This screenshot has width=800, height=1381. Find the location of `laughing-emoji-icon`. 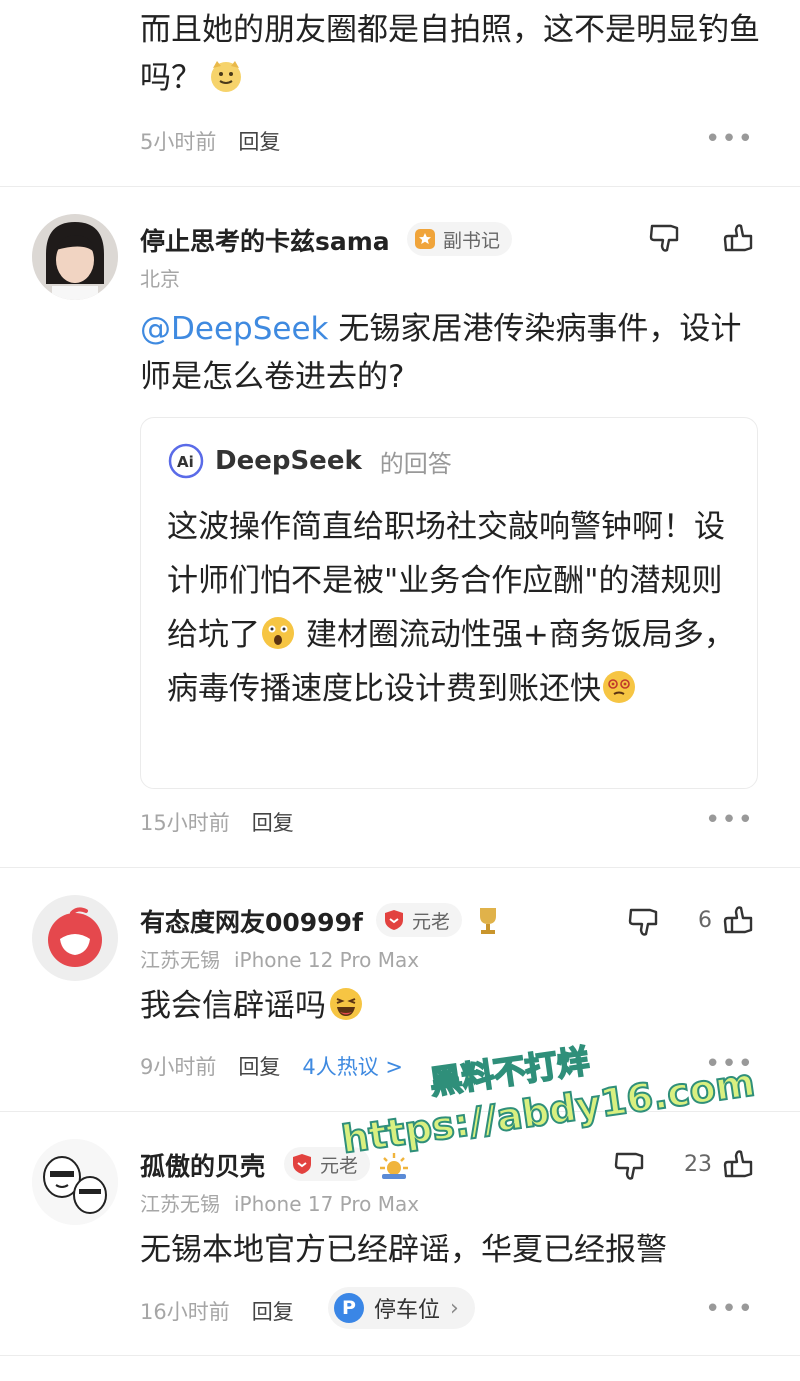

laughing-emoji-icon is located at coordinates (346, 1004).